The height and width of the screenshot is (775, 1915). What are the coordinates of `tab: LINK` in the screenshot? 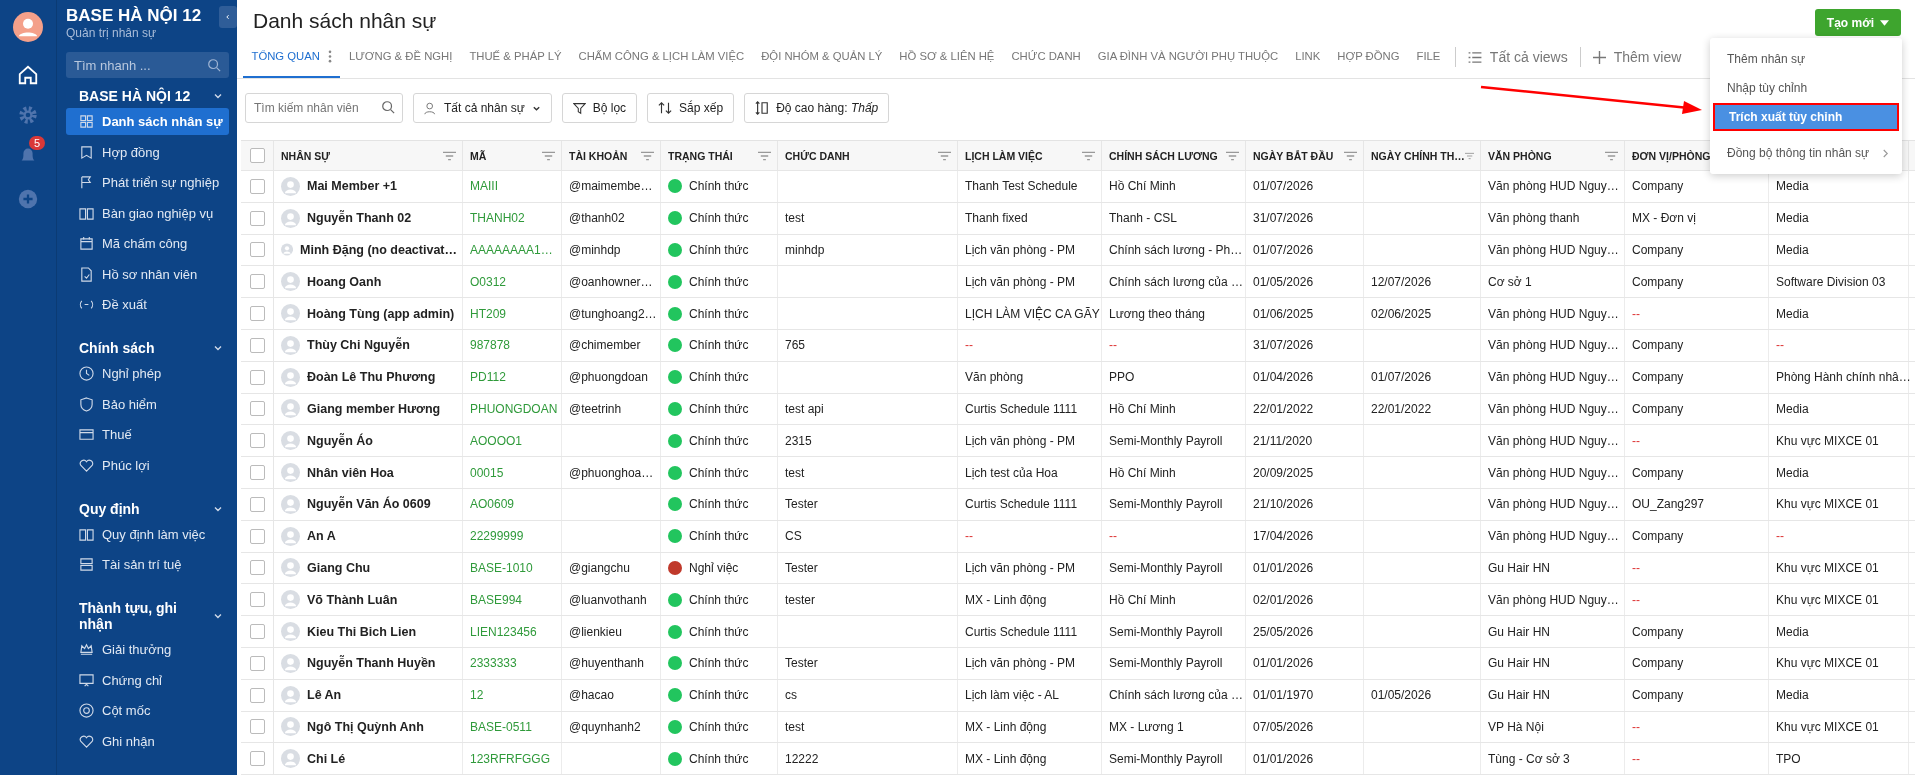 It's located at (1307, 57).